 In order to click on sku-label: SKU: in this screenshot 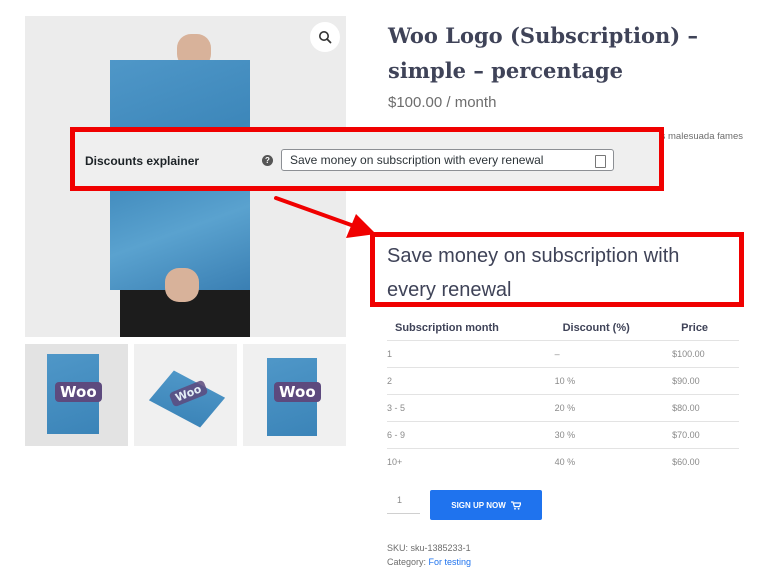, I will do `click(398, 548)`.